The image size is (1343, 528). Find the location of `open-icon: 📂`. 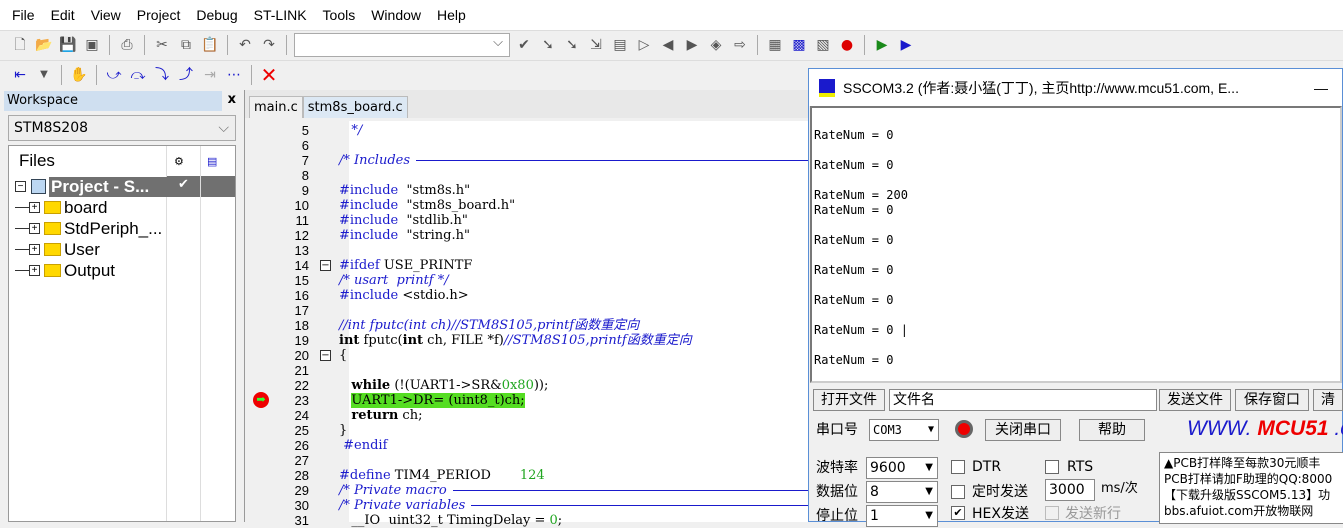

open-icon: 📂 is located at coordinates (44, 45).